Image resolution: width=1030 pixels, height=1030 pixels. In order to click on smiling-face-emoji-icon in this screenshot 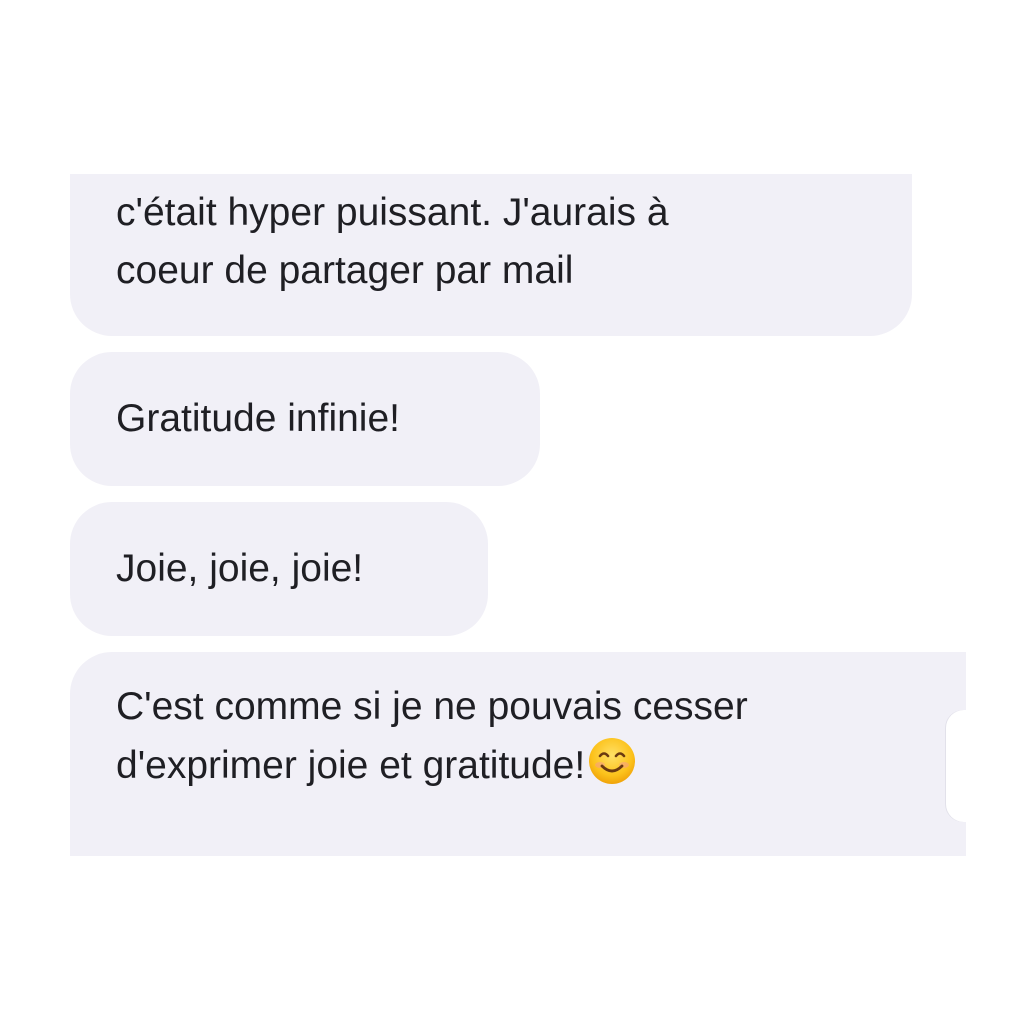, I will do `click(612, 761)`.